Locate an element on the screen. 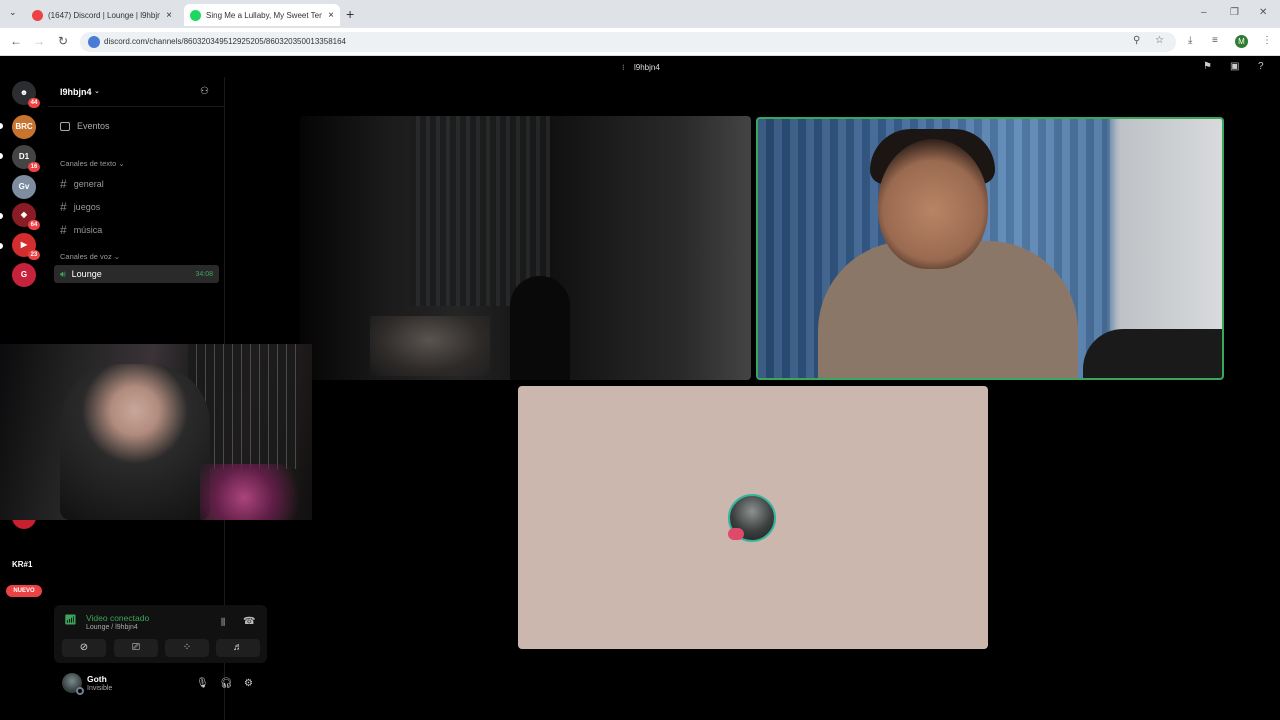 This screenshot has height=720, width=1280. tab-title: (1647) Discord | Lounge | l9hbjn4 is located at coordinates (104, 15).